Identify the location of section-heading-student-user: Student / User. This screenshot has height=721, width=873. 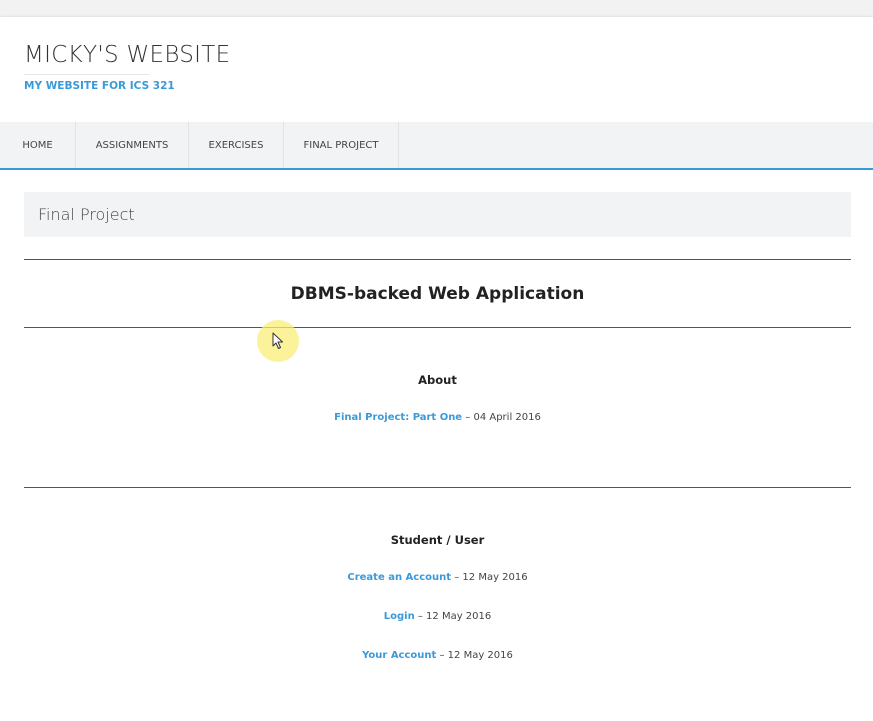
(437, 540).